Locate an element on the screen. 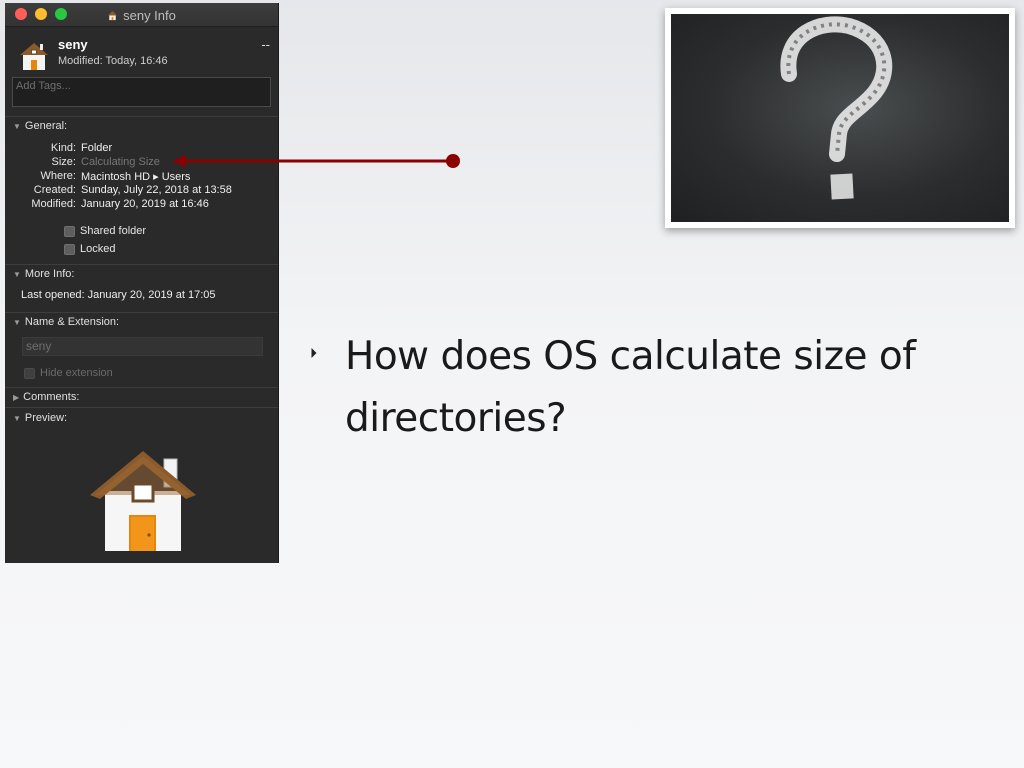  section-general-toggle: ▼ General: is located at coordinates (40, 126).